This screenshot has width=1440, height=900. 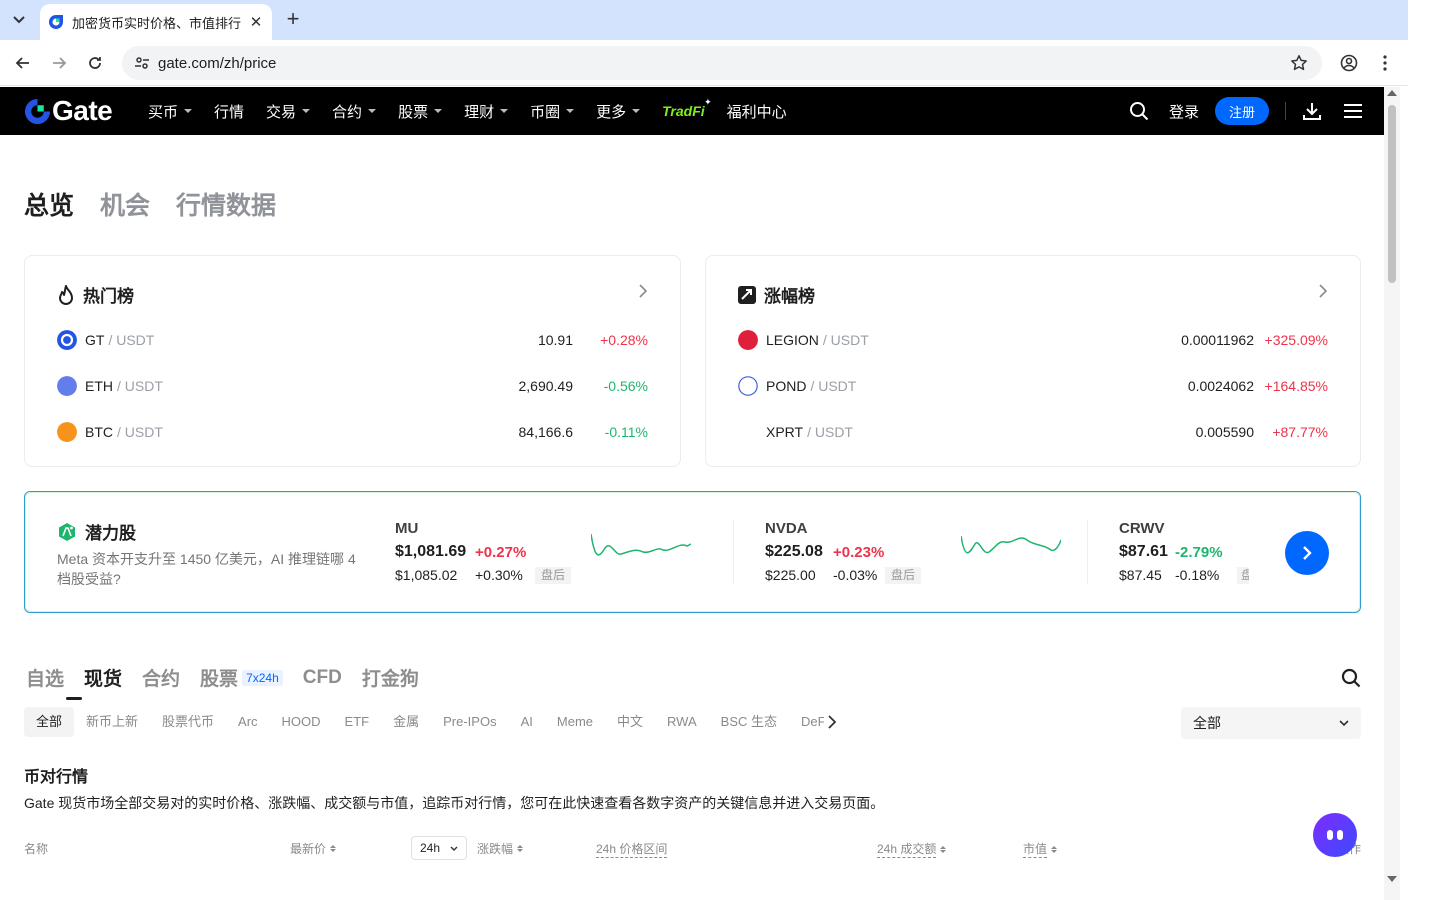 What do you see at coordinates (354, 111) in the screenshot?
I see `nav-item: 合约` at bounding box center [354, 111].